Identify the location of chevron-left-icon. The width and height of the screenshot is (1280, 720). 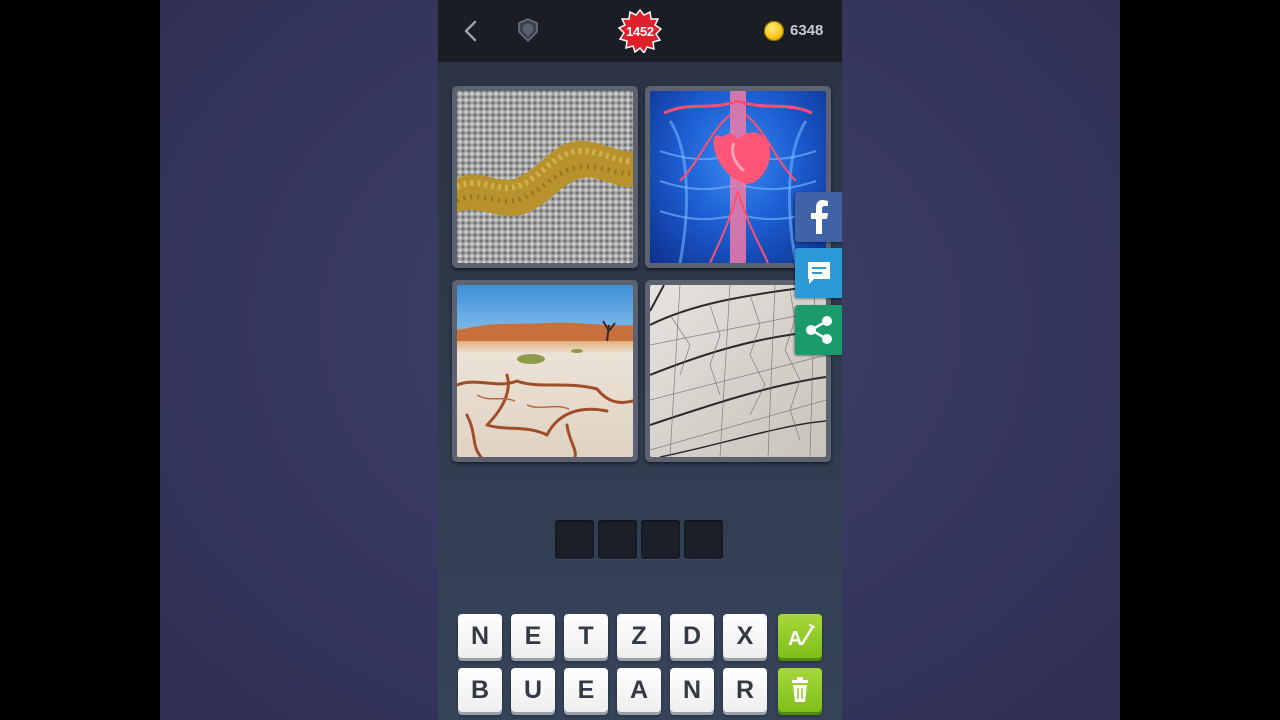
(470, 31).